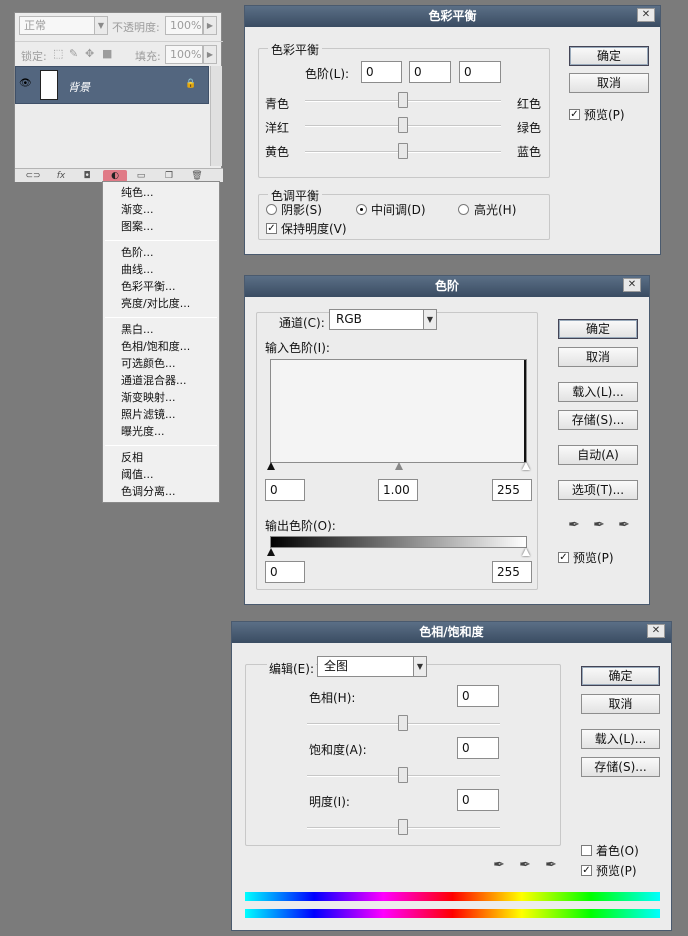  What do you see at coordinates (512, 572) in the screenshot?
I see `output-white-field: 255` at bounding box center [512, 572].